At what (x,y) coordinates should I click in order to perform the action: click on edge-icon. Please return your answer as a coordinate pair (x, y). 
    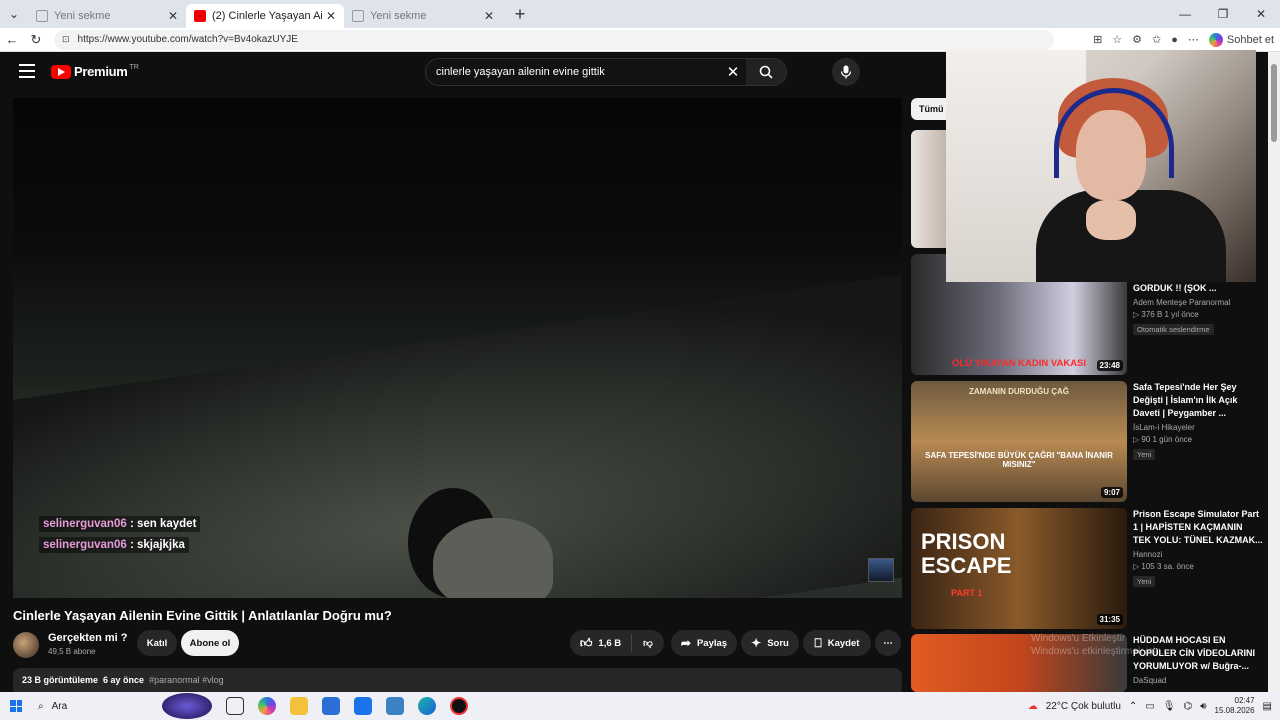
    Looking at the image, I should click on (427, 706).